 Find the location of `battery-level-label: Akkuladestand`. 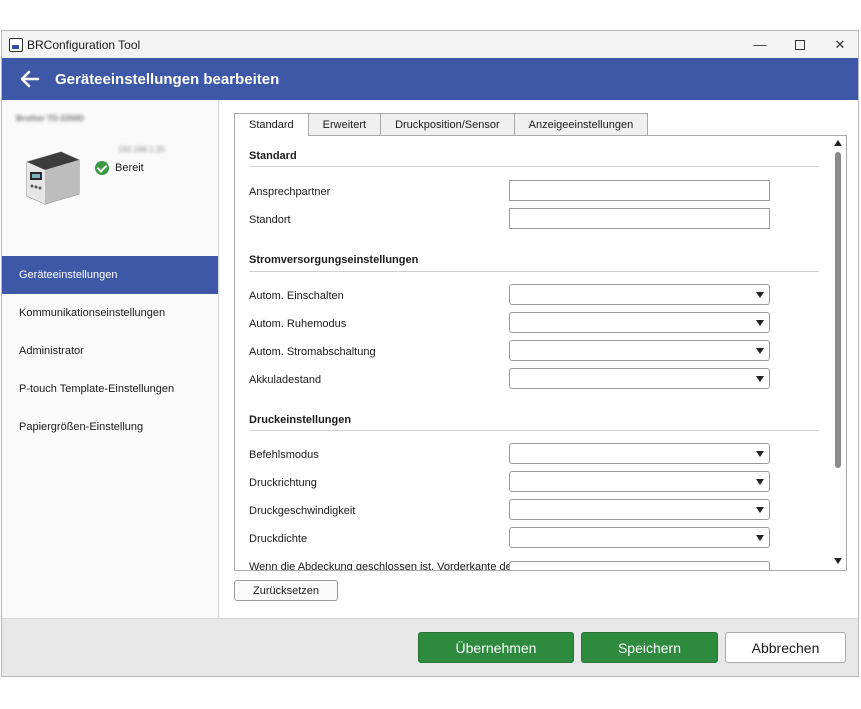

battery-level-label: Akkuladestand is located at coordinates (285, 380).